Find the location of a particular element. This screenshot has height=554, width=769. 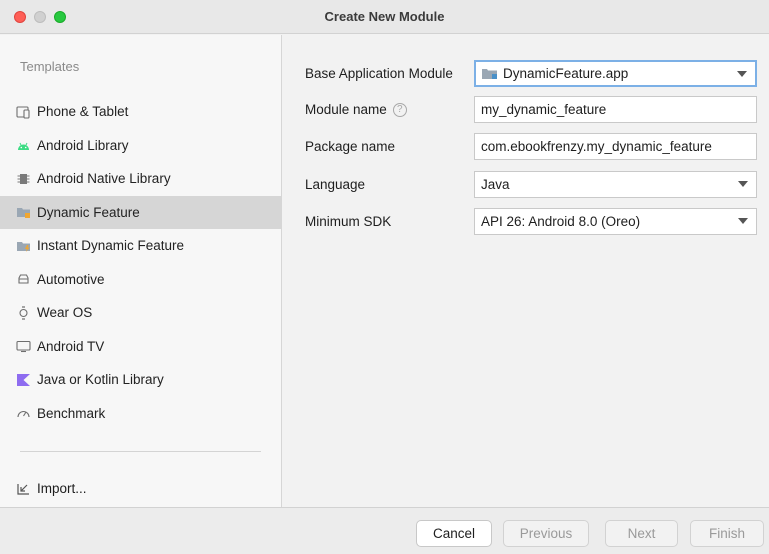

template-instant-dynamic-feature: Instant Dynamic Feature is located at coordinates (140, 246).